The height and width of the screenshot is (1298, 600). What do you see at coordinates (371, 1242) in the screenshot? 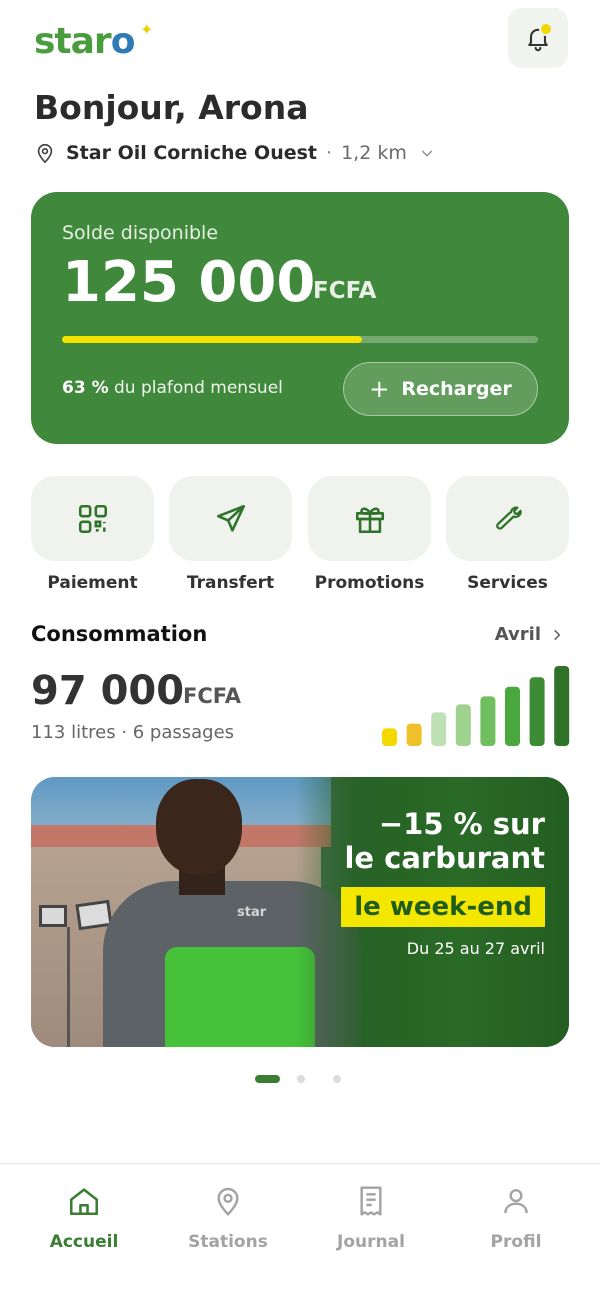
I see `tab-label: Journal` at bounding box center [371, 1242].